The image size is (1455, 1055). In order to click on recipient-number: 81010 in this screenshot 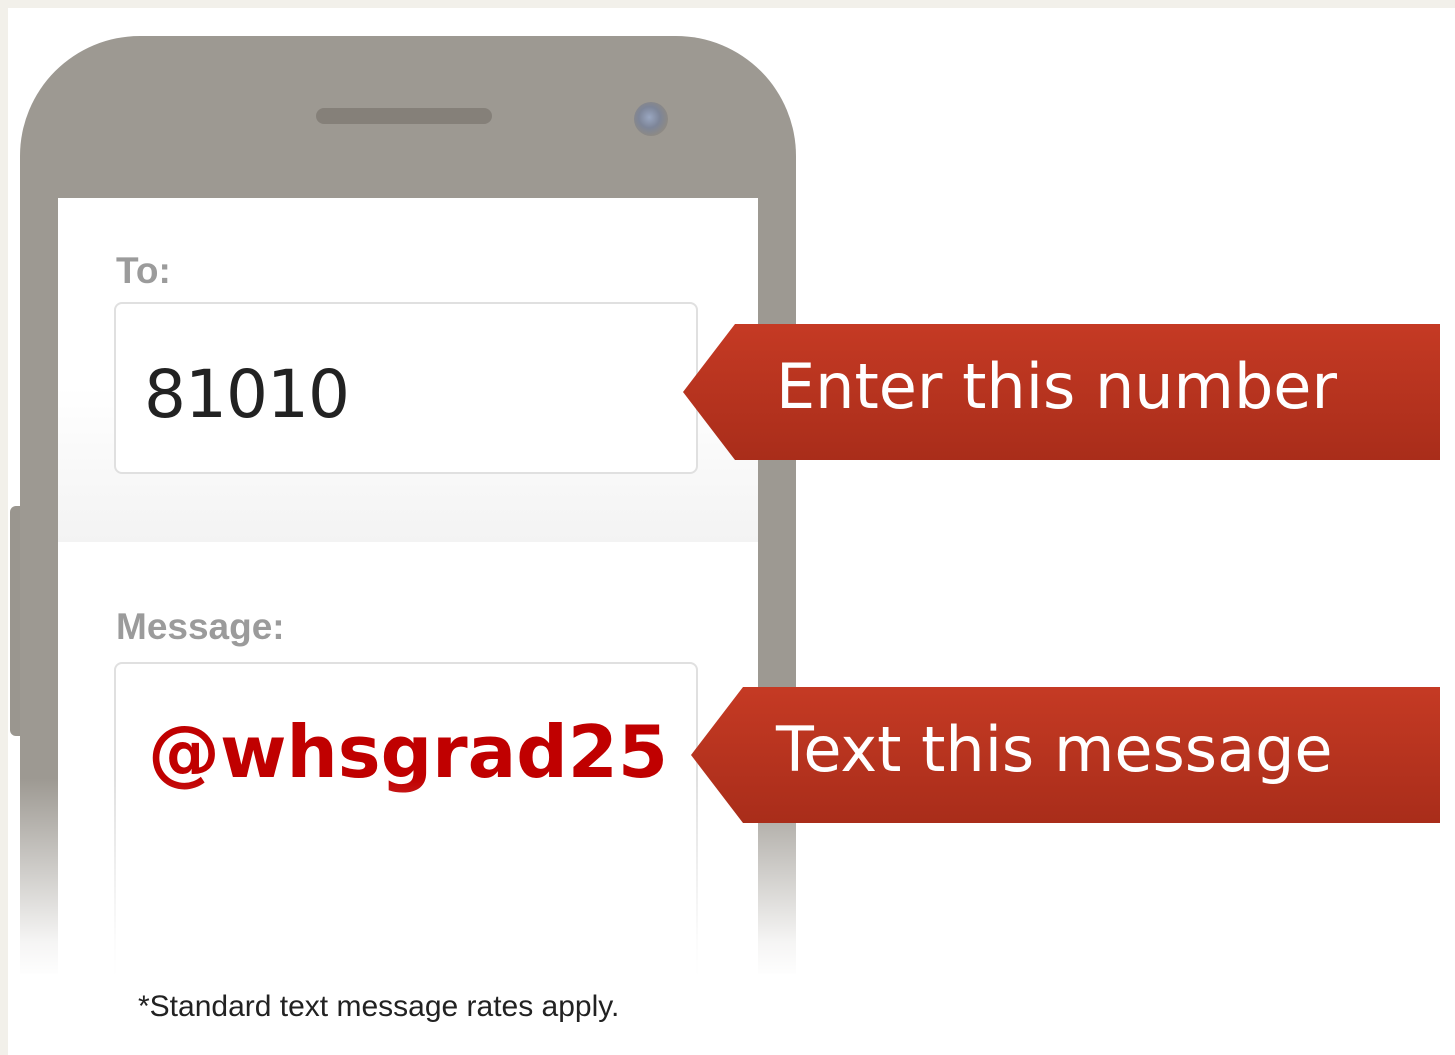, I will do `click(247, 394)`.